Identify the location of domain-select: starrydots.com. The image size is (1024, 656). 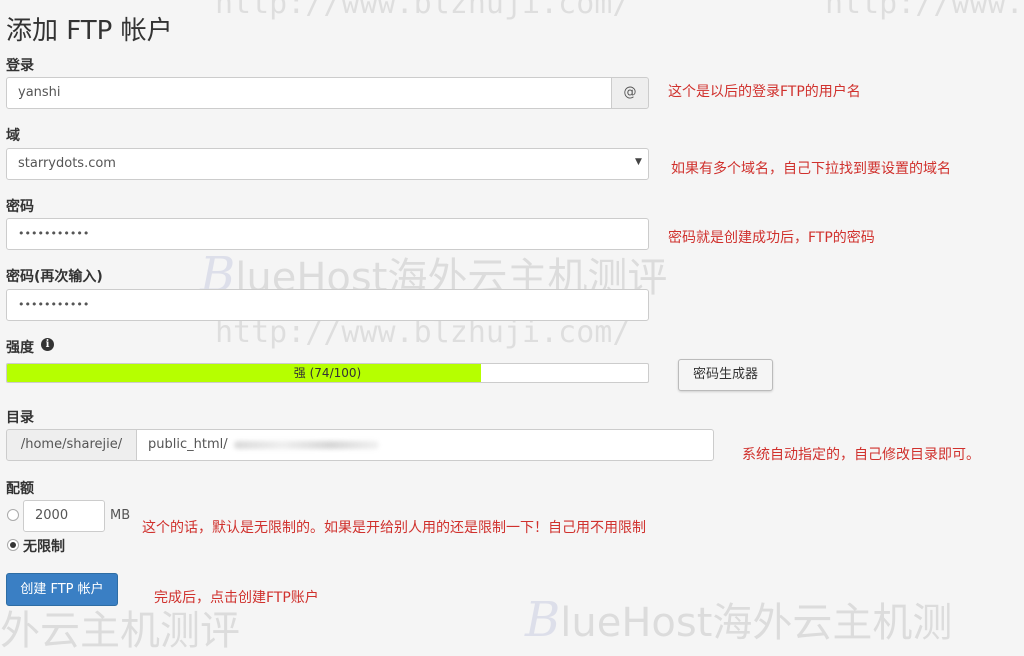
(327, 164).